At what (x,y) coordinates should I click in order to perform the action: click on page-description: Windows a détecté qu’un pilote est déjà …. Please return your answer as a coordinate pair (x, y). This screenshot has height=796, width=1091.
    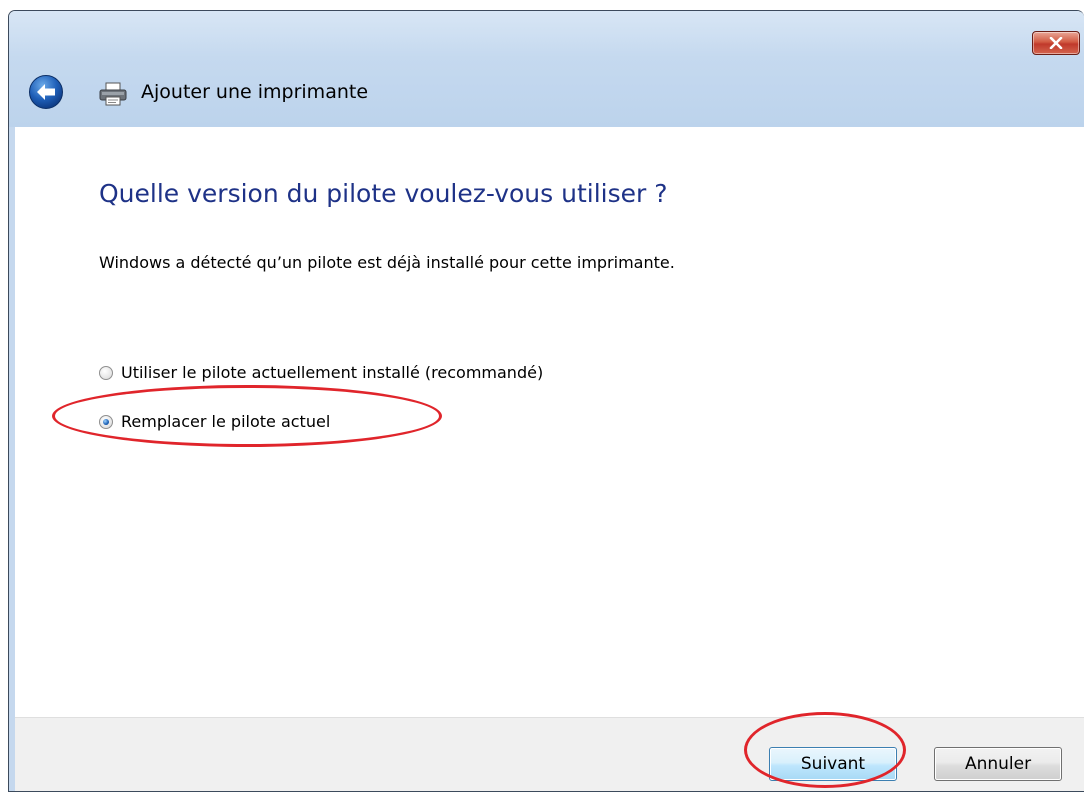
    Looking at the image, I should click on (387, 262).